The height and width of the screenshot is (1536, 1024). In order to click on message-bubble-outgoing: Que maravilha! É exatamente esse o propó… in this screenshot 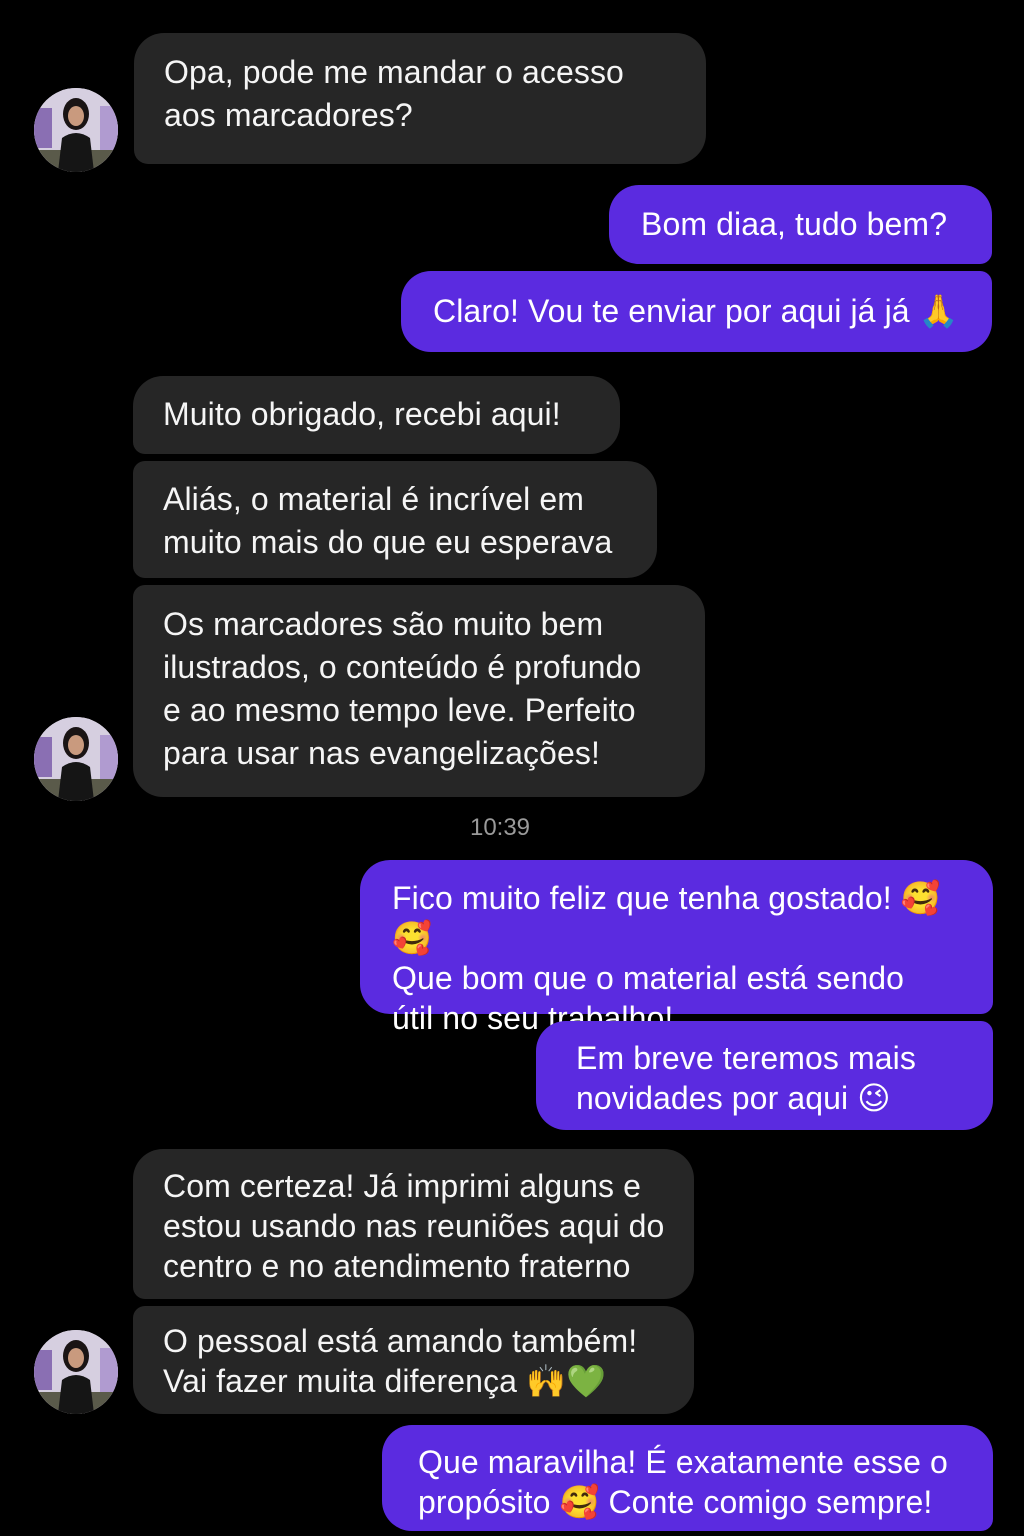, I will do `click(687, 1478)`.